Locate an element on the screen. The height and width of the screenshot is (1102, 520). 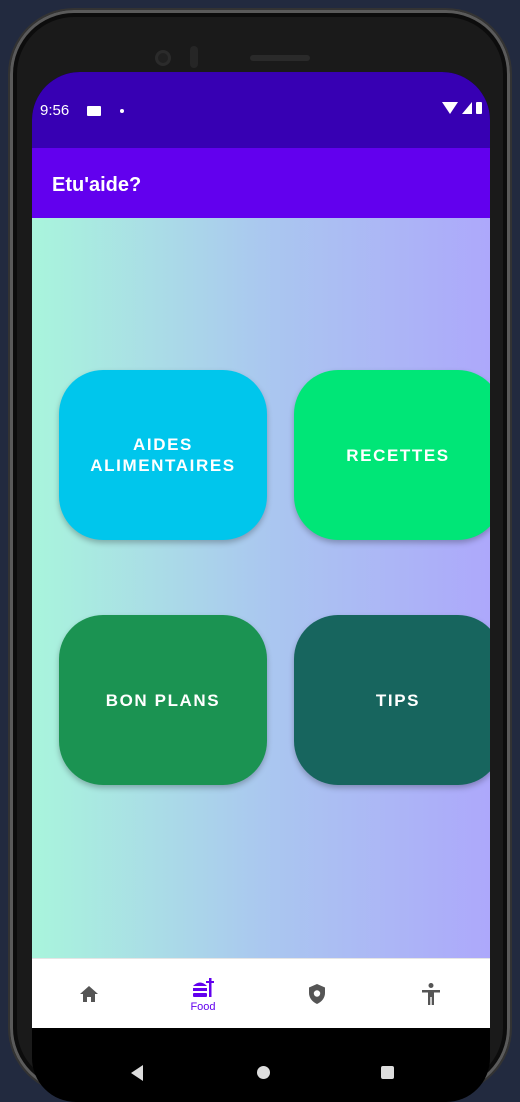
battery-icon is located at coordinates (479, 108).